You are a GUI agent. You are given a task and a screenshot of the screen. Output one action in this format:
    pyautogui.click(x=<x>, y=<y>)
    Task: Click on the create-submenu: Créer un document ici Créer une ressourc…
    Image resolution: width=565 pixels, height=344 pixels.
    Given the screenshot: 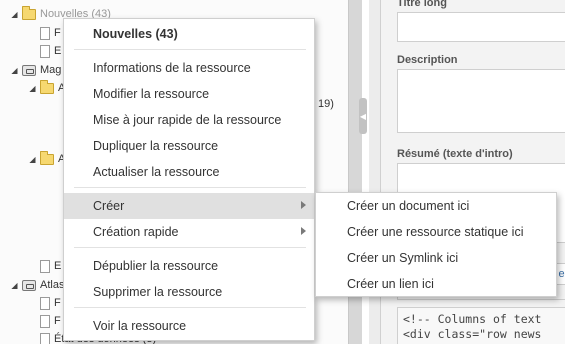 What is the action you would take?
    pyautogui.click(x=436, y=244)
    